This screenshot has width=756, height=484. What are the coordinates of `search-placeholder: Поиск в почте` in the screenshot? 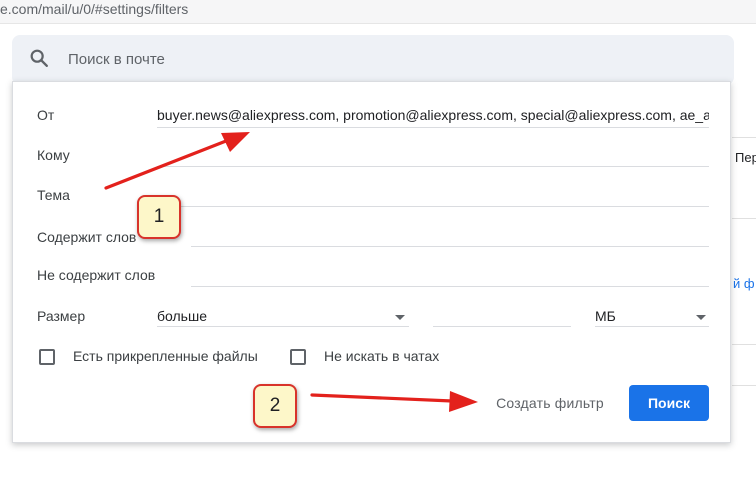 It's located at (116, 59).